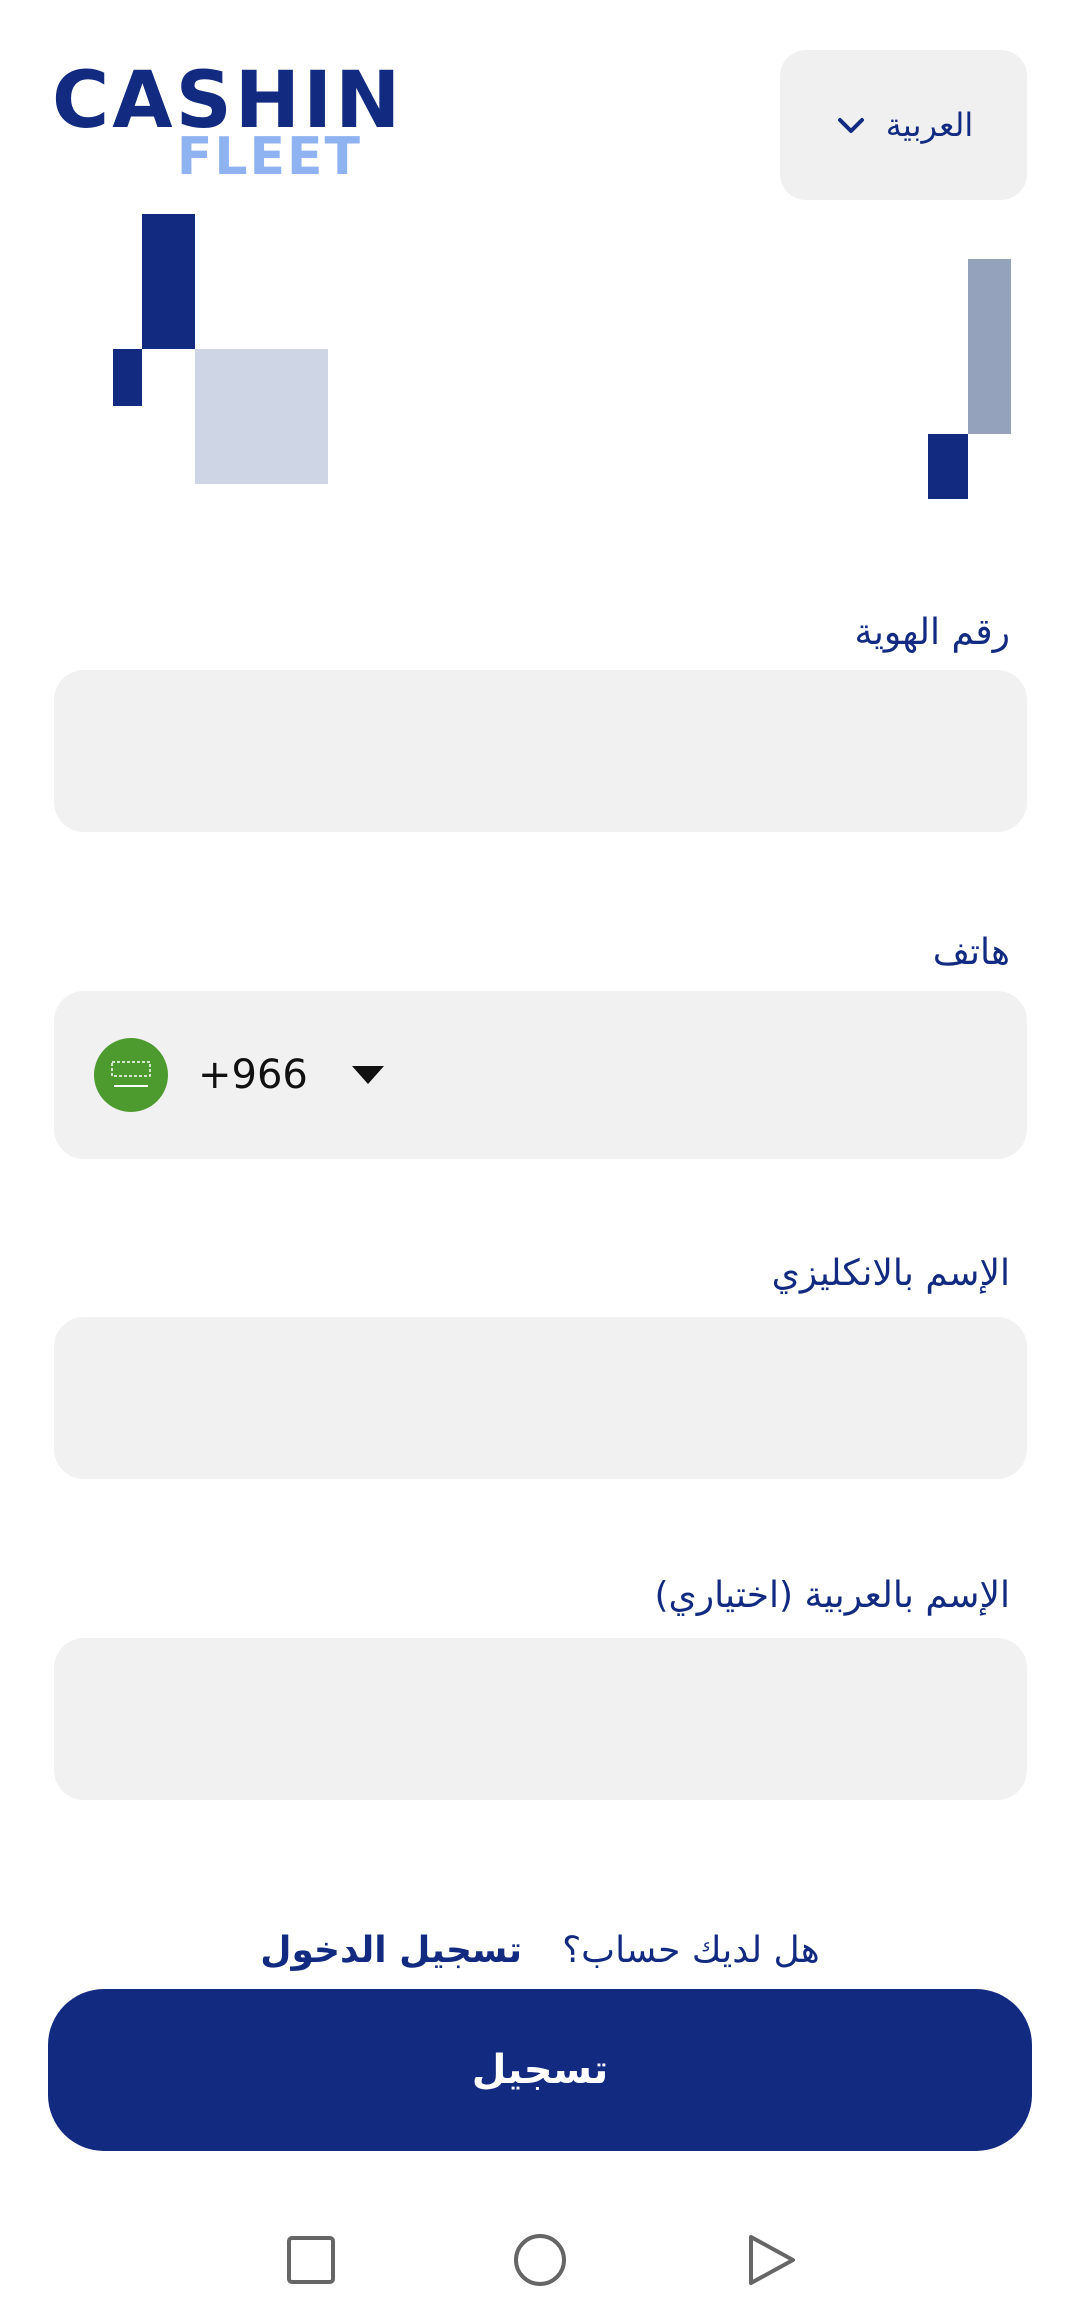 This screenshot has height=2315, width=1080. I want to click on saudi-flag-icon, so click(131, 1075).